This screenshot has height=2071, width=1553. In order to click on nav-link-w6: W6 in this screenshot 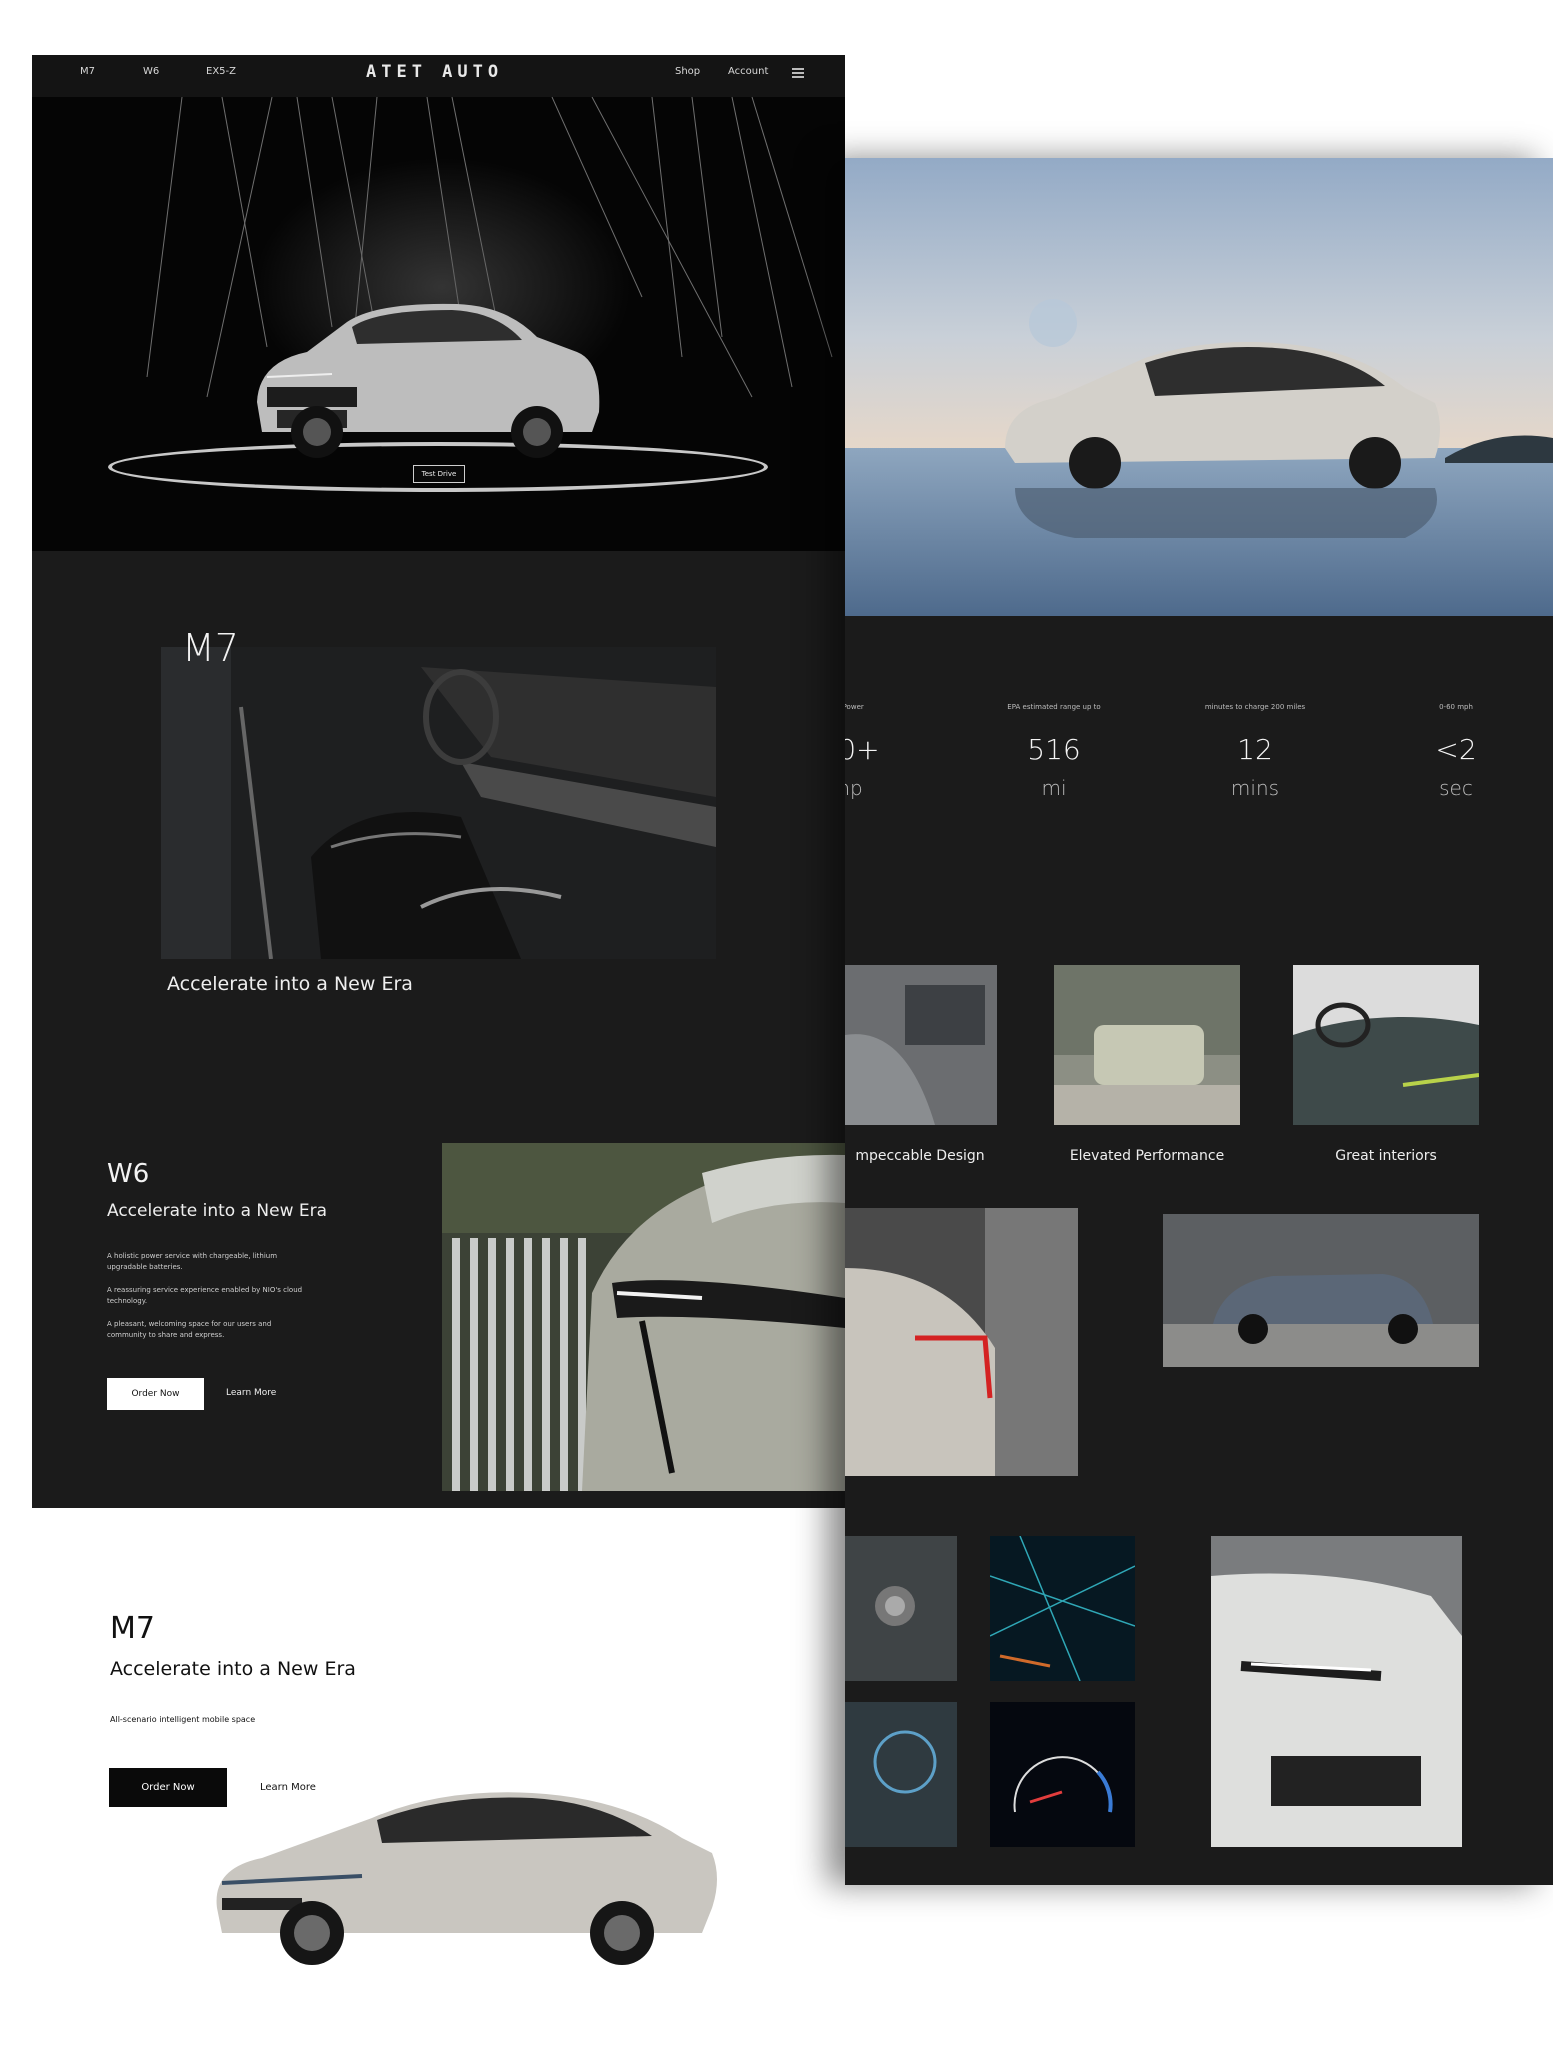, I will do `click(151, 71)`.